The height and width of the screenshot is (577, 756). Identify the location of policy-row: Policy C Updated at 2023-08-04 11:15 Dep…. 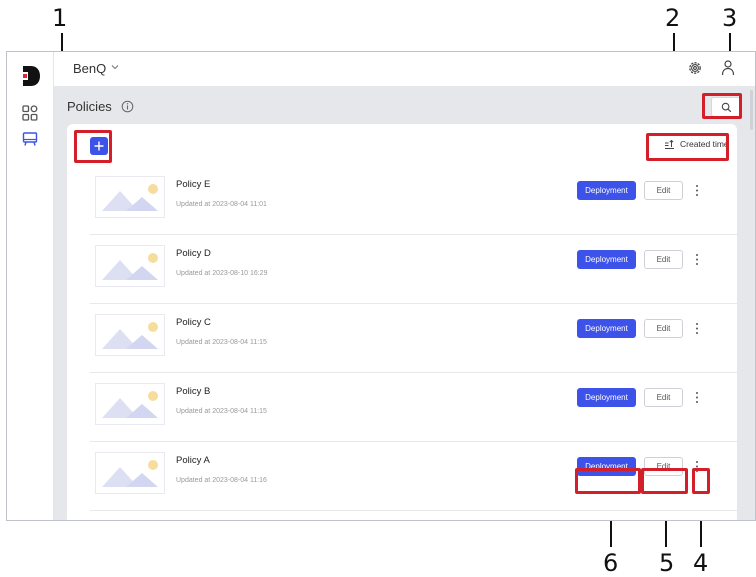
(413, 338).